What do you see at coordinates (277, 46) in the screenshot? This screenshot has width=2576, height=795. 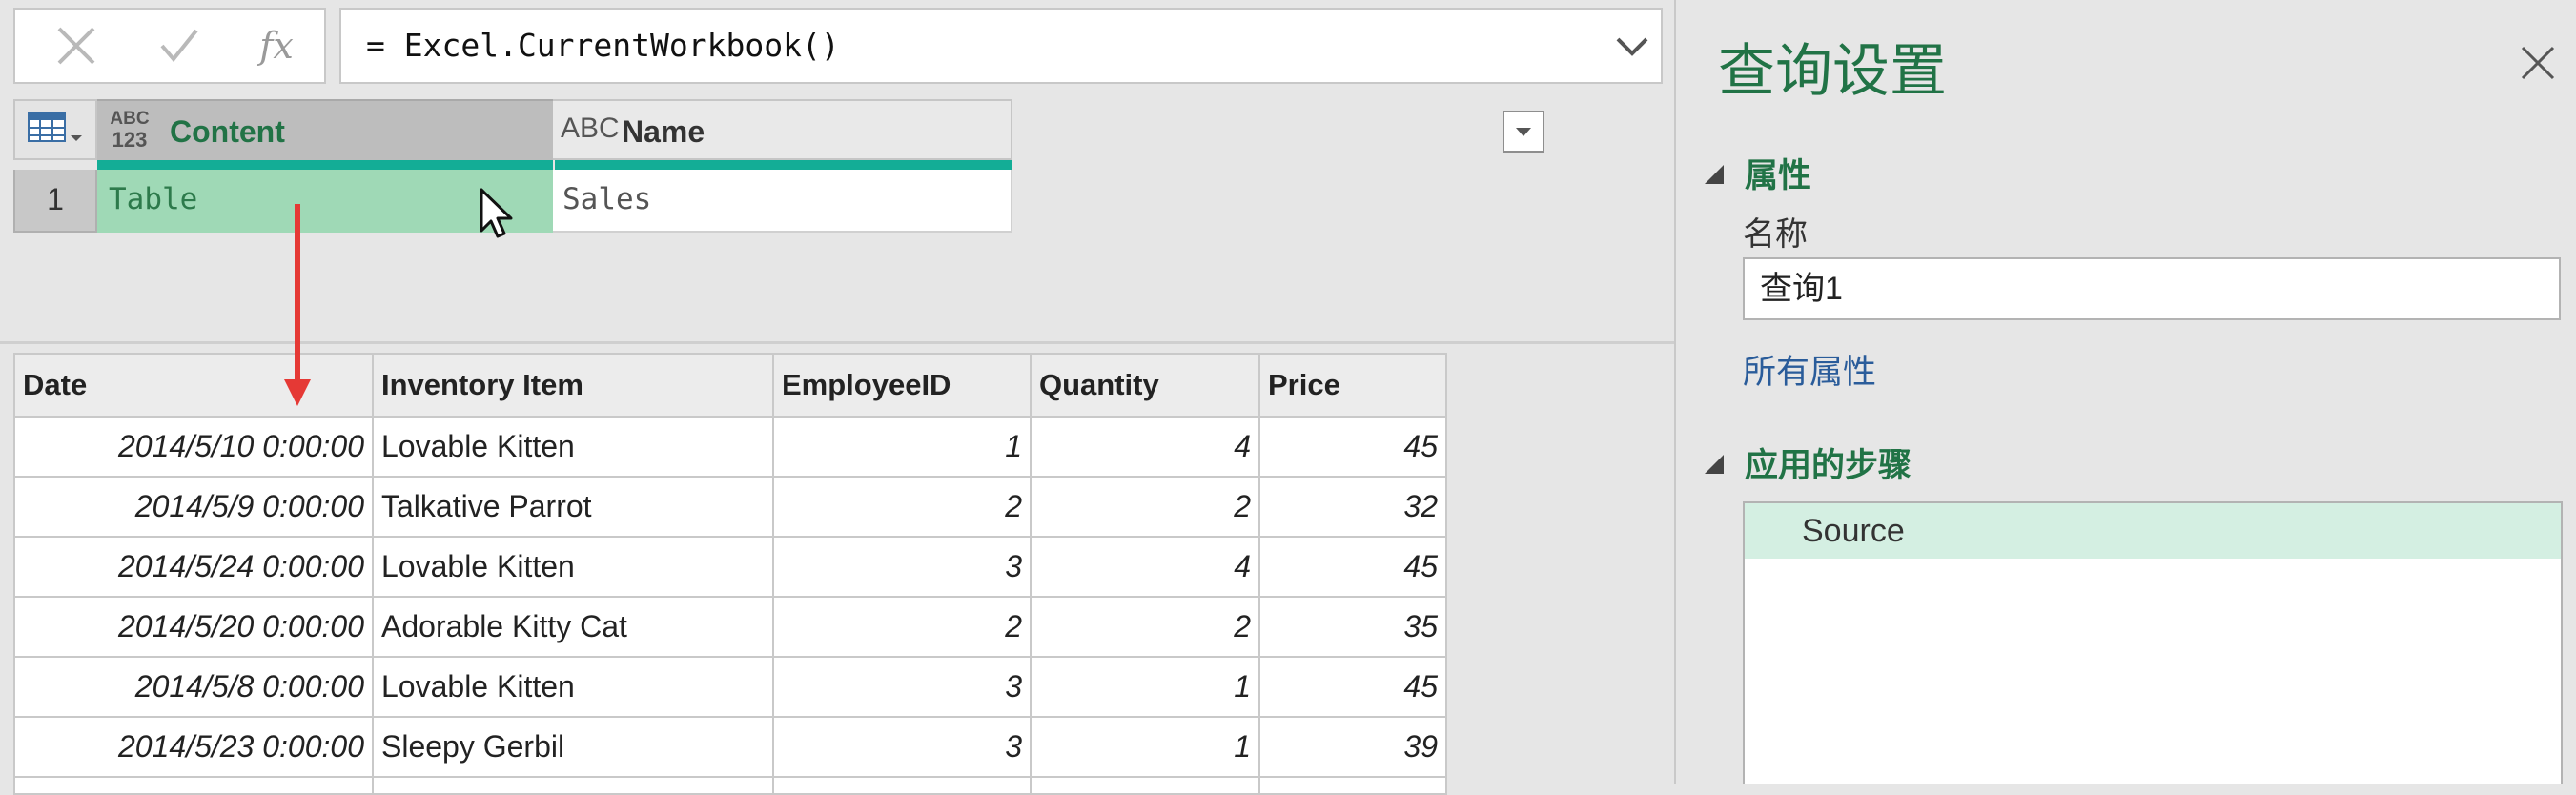 I see `insert-function-button: fx` at bounding box center [277, 46].